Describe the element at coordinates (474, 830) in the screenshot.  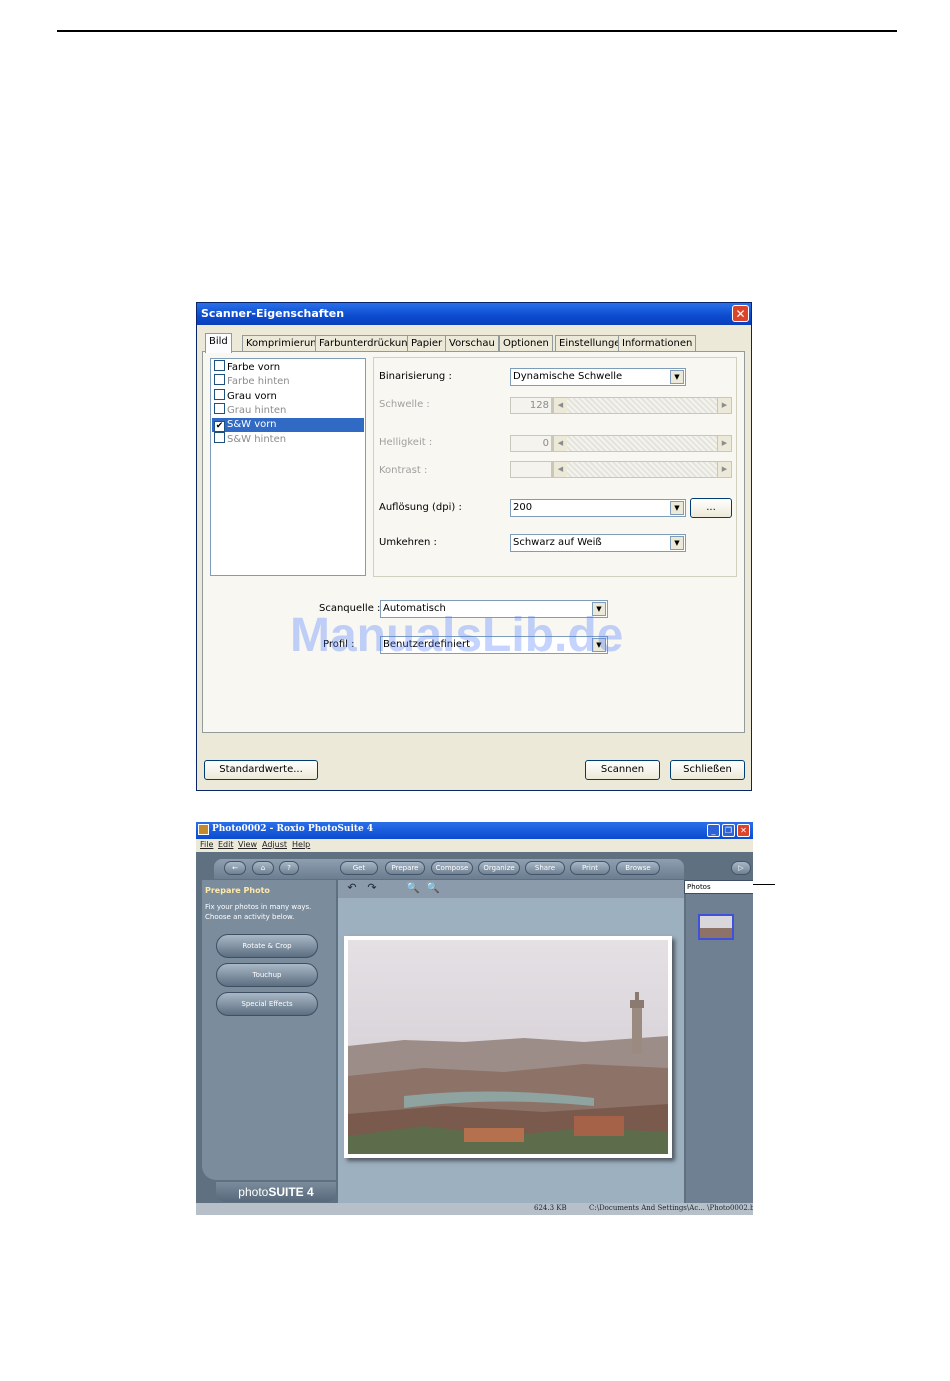
I see `photosuite-titlebar: Photo0002 - Roxio PhotoSuite 4 _ ❐ ✕` at that location.